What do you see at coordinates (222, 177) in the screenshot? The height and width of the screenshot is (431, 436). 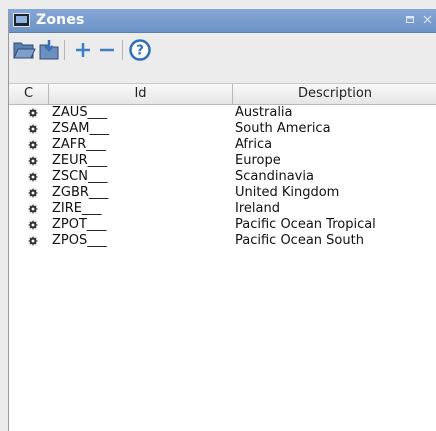 I see `table-row: ZSCN___ Scandinavia` at bounding box center [222, 177].